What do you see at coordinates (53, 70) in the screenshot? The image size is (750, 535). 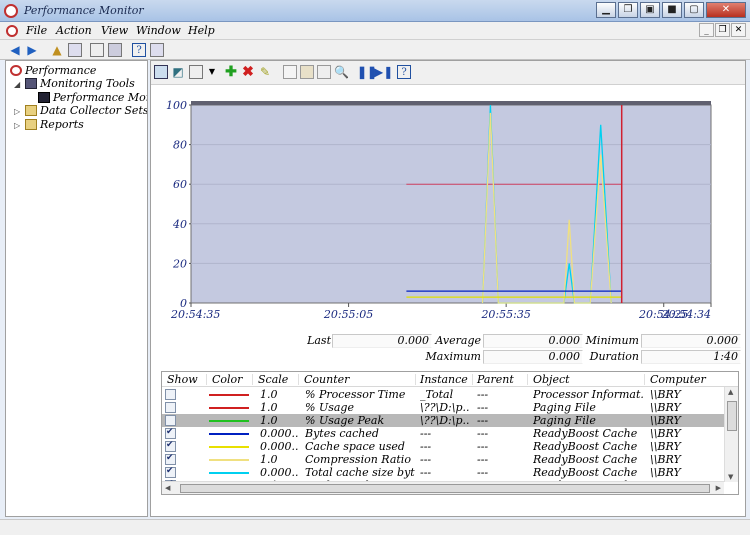 I see `tree-item-performance: Performance` at bounding box center [53, 70].